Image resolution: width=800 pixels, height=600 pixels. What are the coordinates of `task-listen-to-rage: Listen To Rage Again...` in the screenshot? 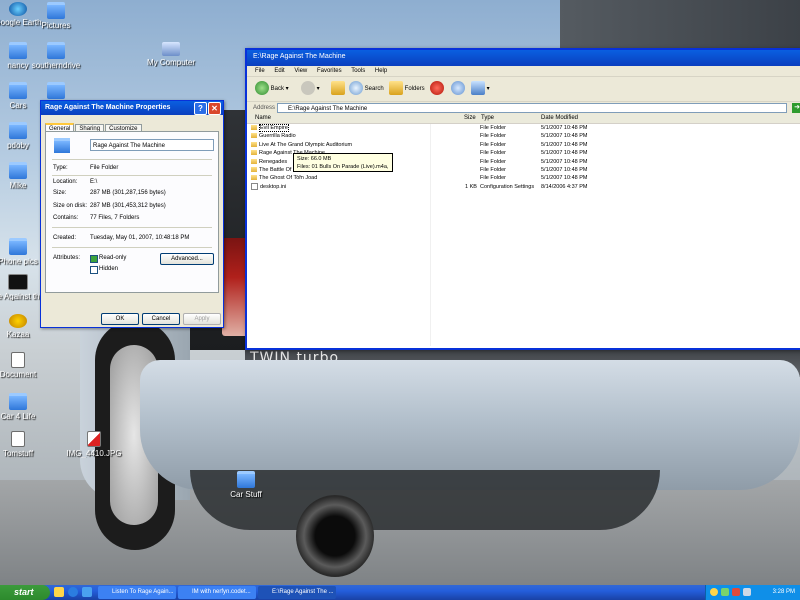 It's located at (137, 592).